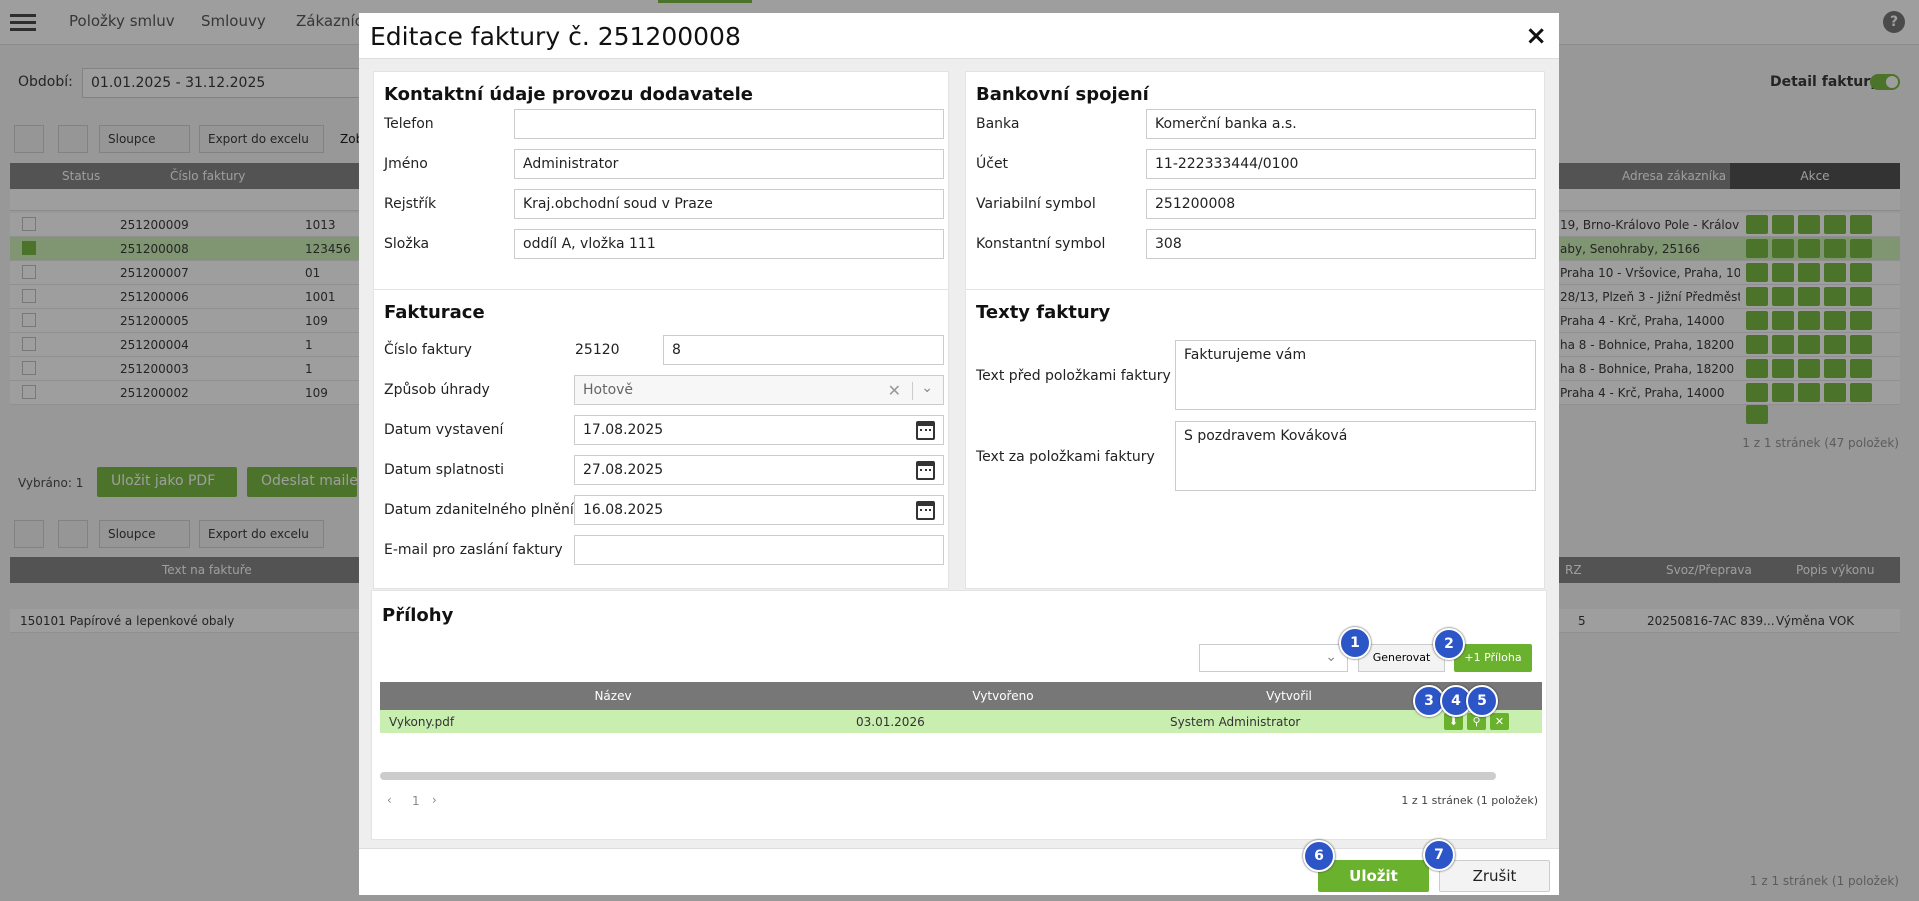 The height and width of the screenshot is (901, 1919). Describe the element at coordinates (1499, 721) in the screenshot. I see `delete-icon: ✕` at that location.